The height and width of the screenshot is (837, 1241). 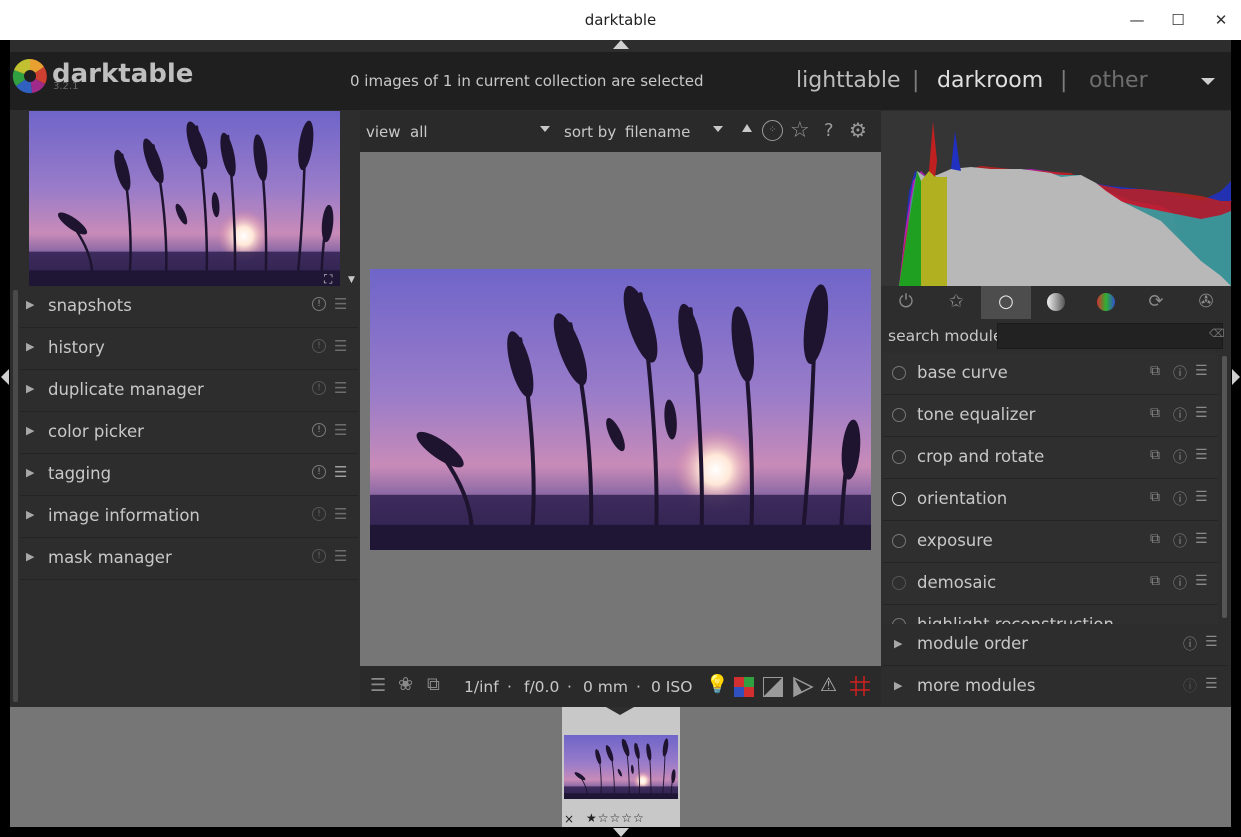 What do you see at coordinates (351, 280) in the screenshot?
I see `zoom-dropdown-icon: ▼` at bounding box center [351, 280].